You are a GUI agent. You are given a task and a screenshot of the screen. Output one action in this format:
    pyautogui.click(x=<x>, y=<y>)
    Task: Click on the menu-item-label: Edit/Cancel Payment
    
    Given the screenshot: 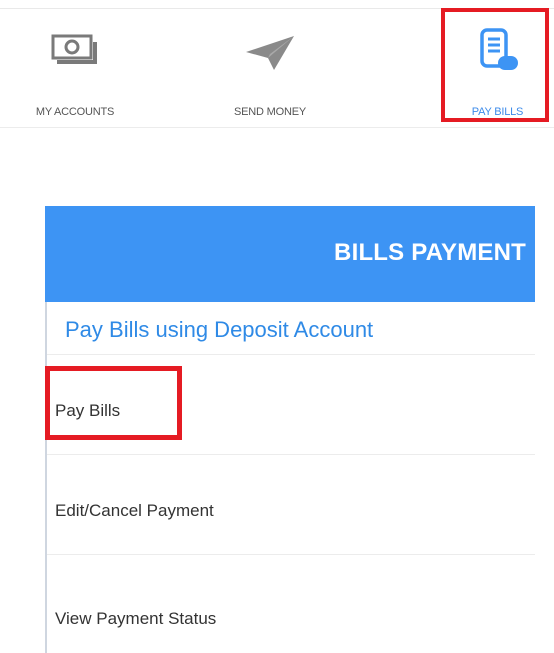 What is the action you would take?
    pyautogui.click(x=134, y=510)
    